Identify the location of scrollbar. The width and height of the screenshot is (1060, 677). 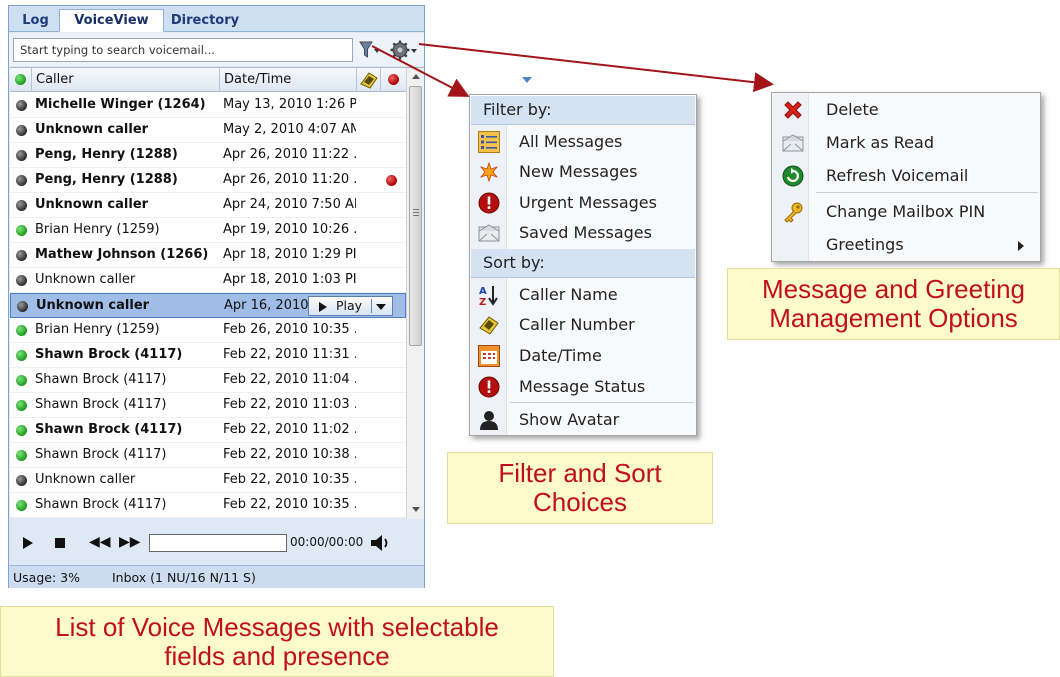
(415, 293).